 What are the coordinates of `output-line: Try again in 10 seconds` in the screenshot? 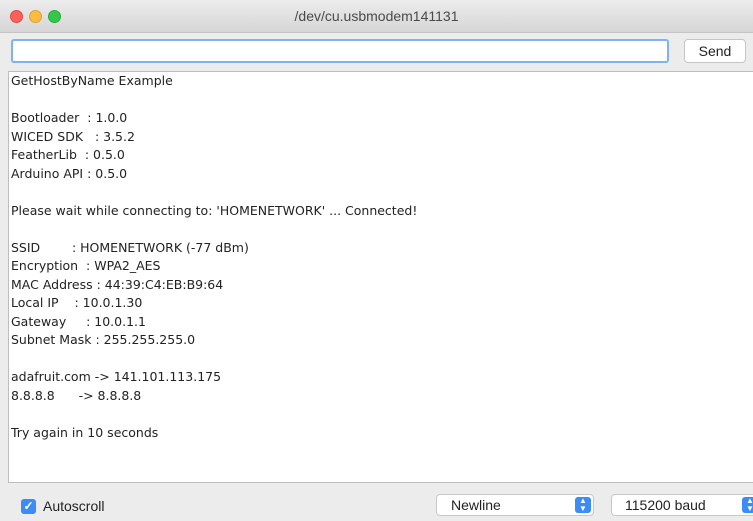 It's located at (85, 432).